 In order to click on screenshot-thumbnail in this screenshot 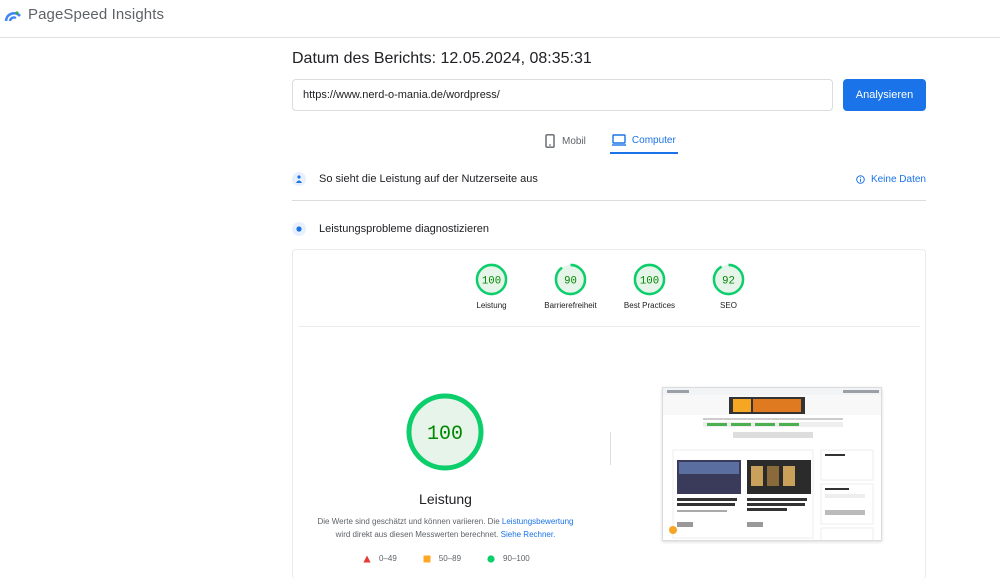, I will do `click(772, 464)`.